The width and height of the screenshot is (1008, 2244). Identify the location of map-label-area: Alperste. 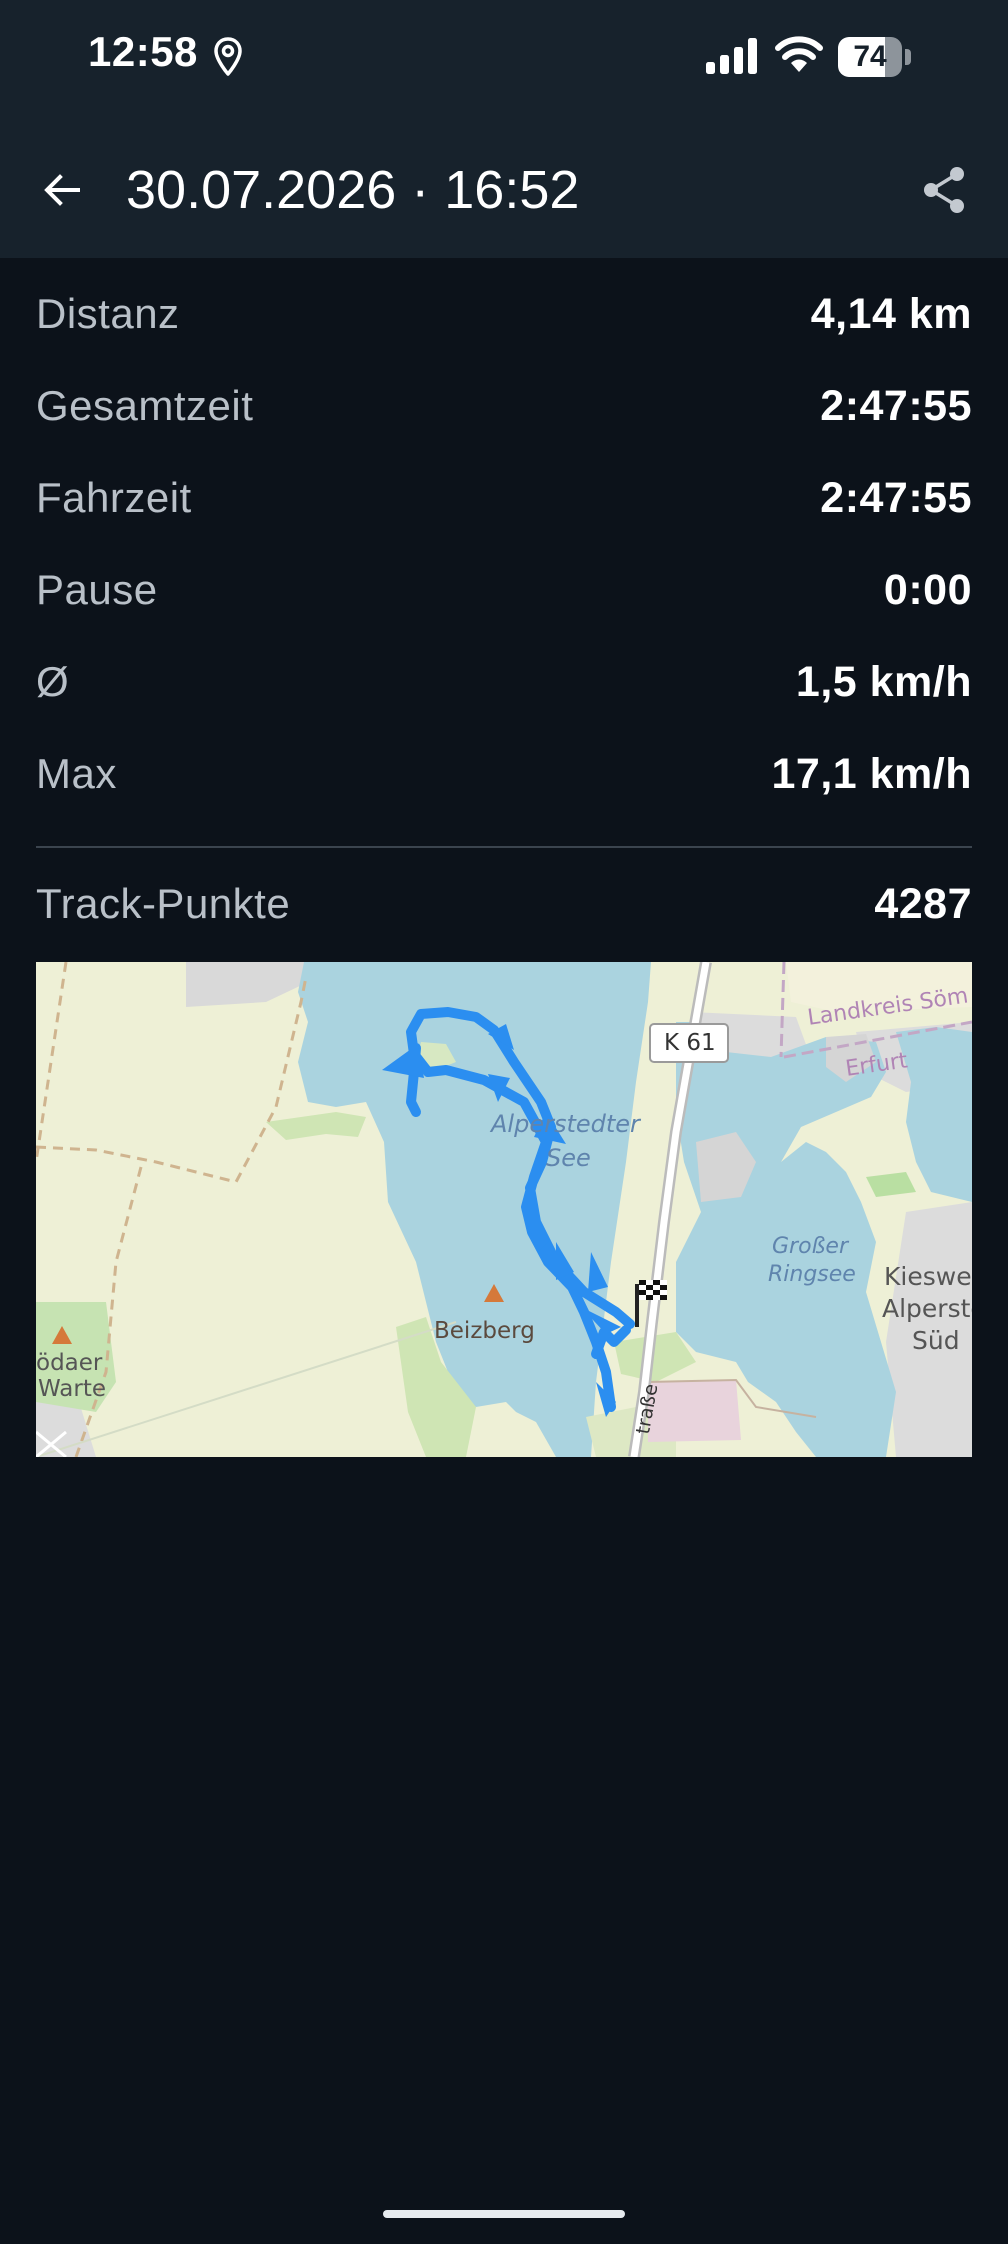
(927, 1308).